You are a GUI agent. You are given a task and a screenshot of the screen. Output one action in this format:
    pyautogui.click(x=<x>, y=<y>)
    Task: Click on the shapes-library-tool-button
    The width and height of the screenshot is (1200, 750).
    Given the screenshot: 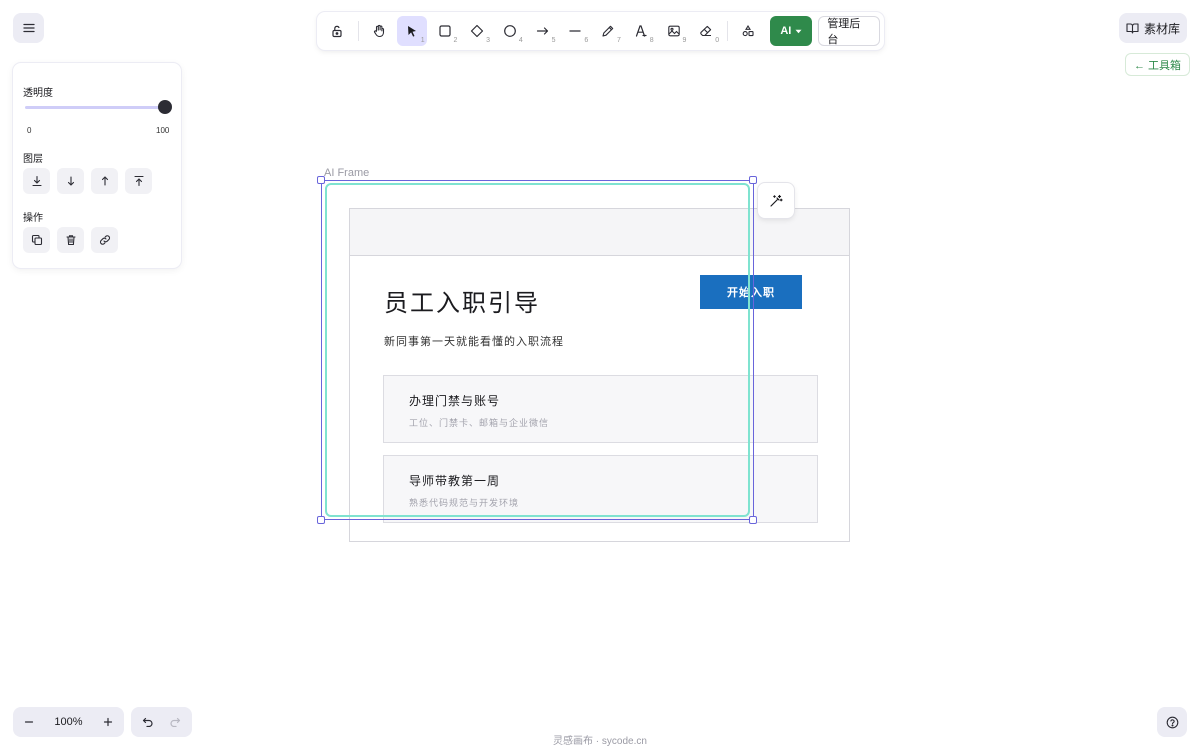 What is the action you would take?
    pyautogui.click(x=748, y=31)
    